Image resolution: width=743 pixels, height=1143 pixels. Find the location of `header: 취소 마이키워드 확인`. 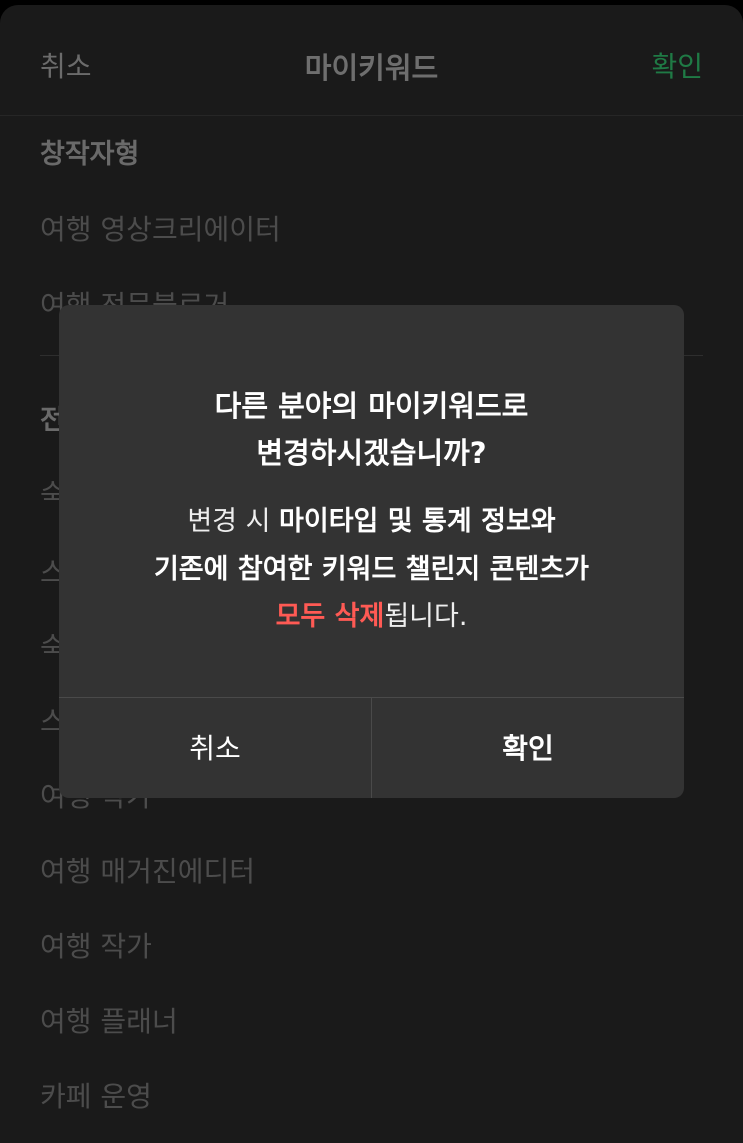

header: 취소 마이키워드 확인 is located at coordinates (371, 60).